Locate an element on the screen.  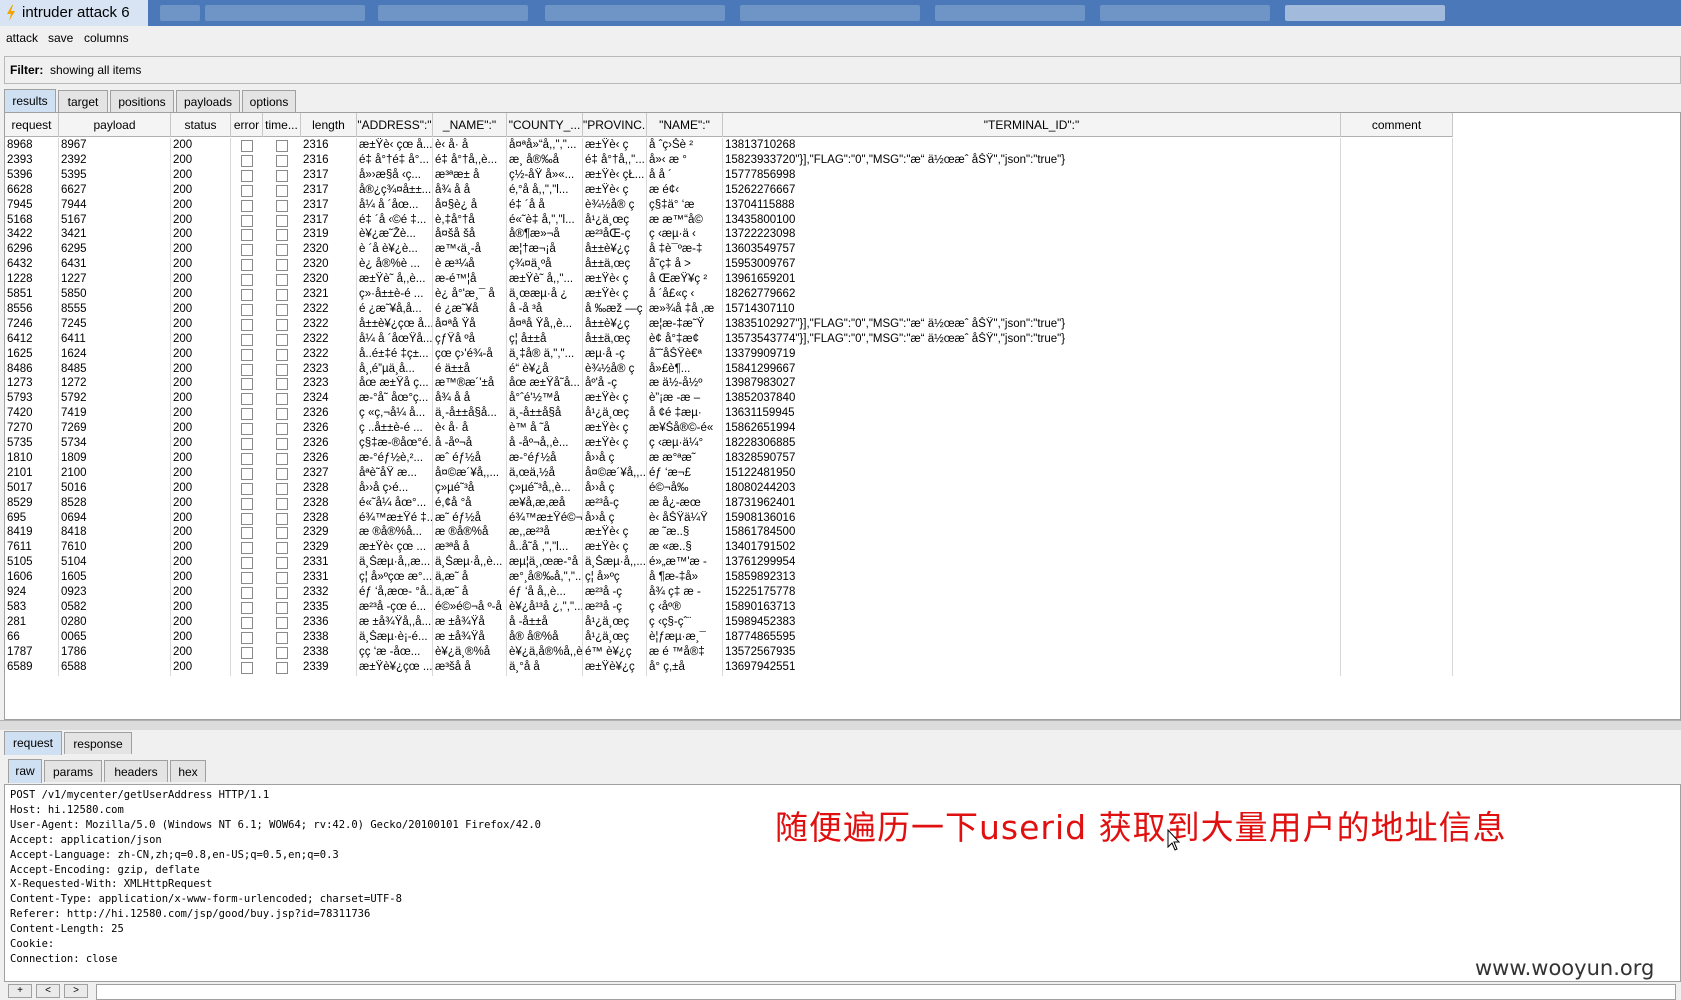
tab-payloads: payloads is located at coordinates (208, 101).